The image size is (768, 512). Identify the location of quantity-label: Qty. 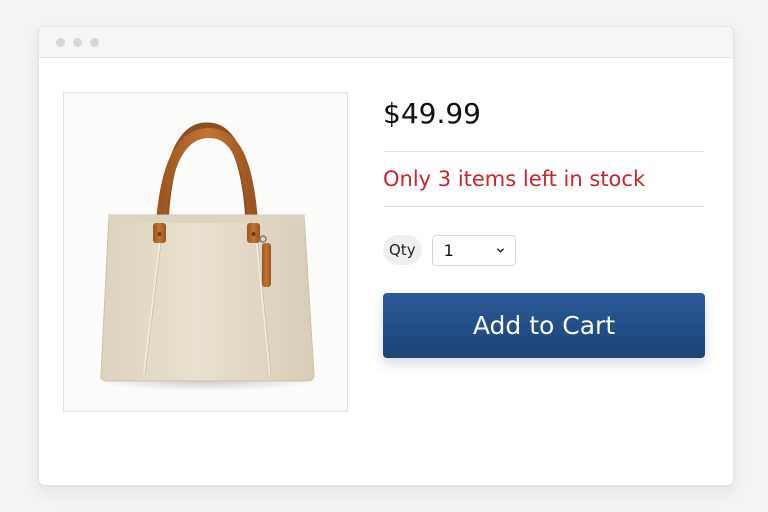
(402, 250).